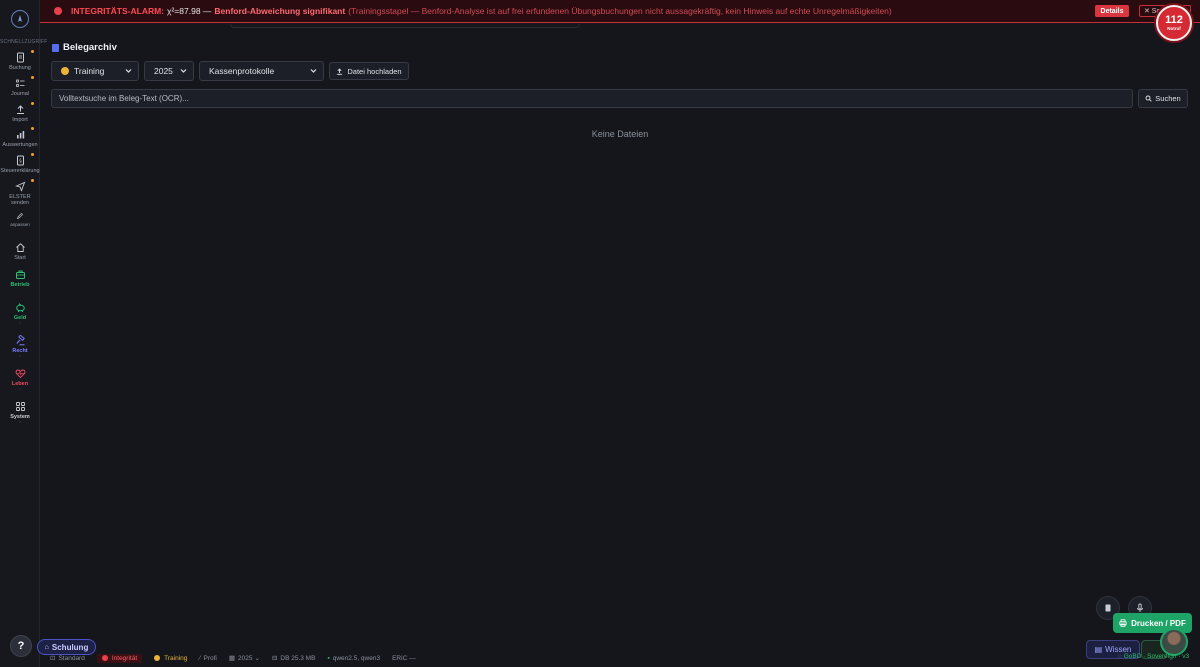  What do you see at coordinates (119, 658) in the screenshot?
I see `status-integritaet-badge: Integrität` at bounding box center [119, 658].